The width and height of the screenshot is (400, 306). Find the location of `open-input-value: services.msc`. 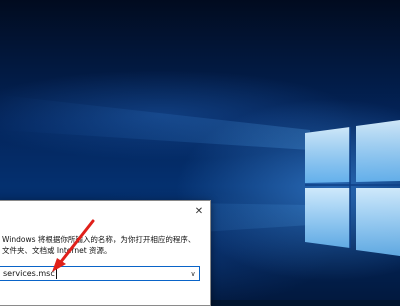

open-input-value: services.msc is located at coordinates (29, 273).